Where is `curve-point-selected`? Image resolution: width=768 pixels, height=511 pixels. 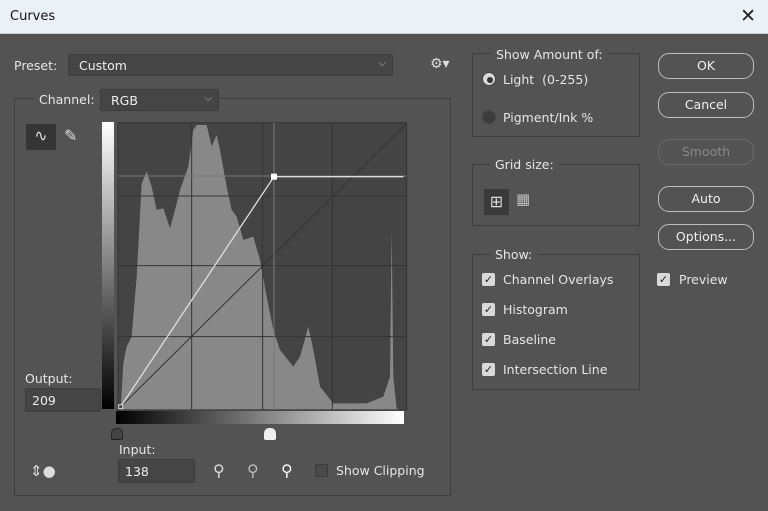 curve-point-selected is located at coordinates (274, 176).